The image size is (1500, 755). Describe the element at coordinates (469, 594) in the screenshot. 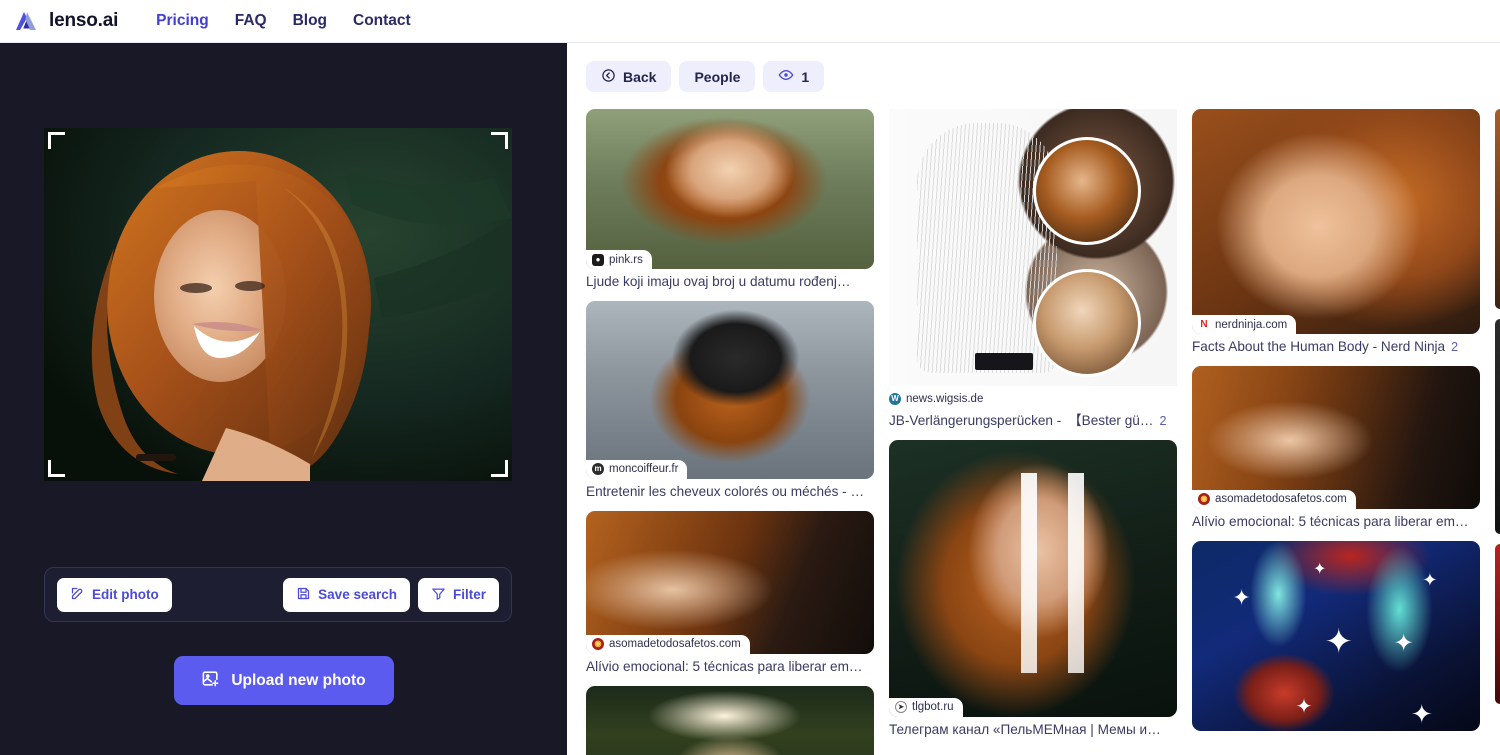

I see `filter-label: Filter` at that location.